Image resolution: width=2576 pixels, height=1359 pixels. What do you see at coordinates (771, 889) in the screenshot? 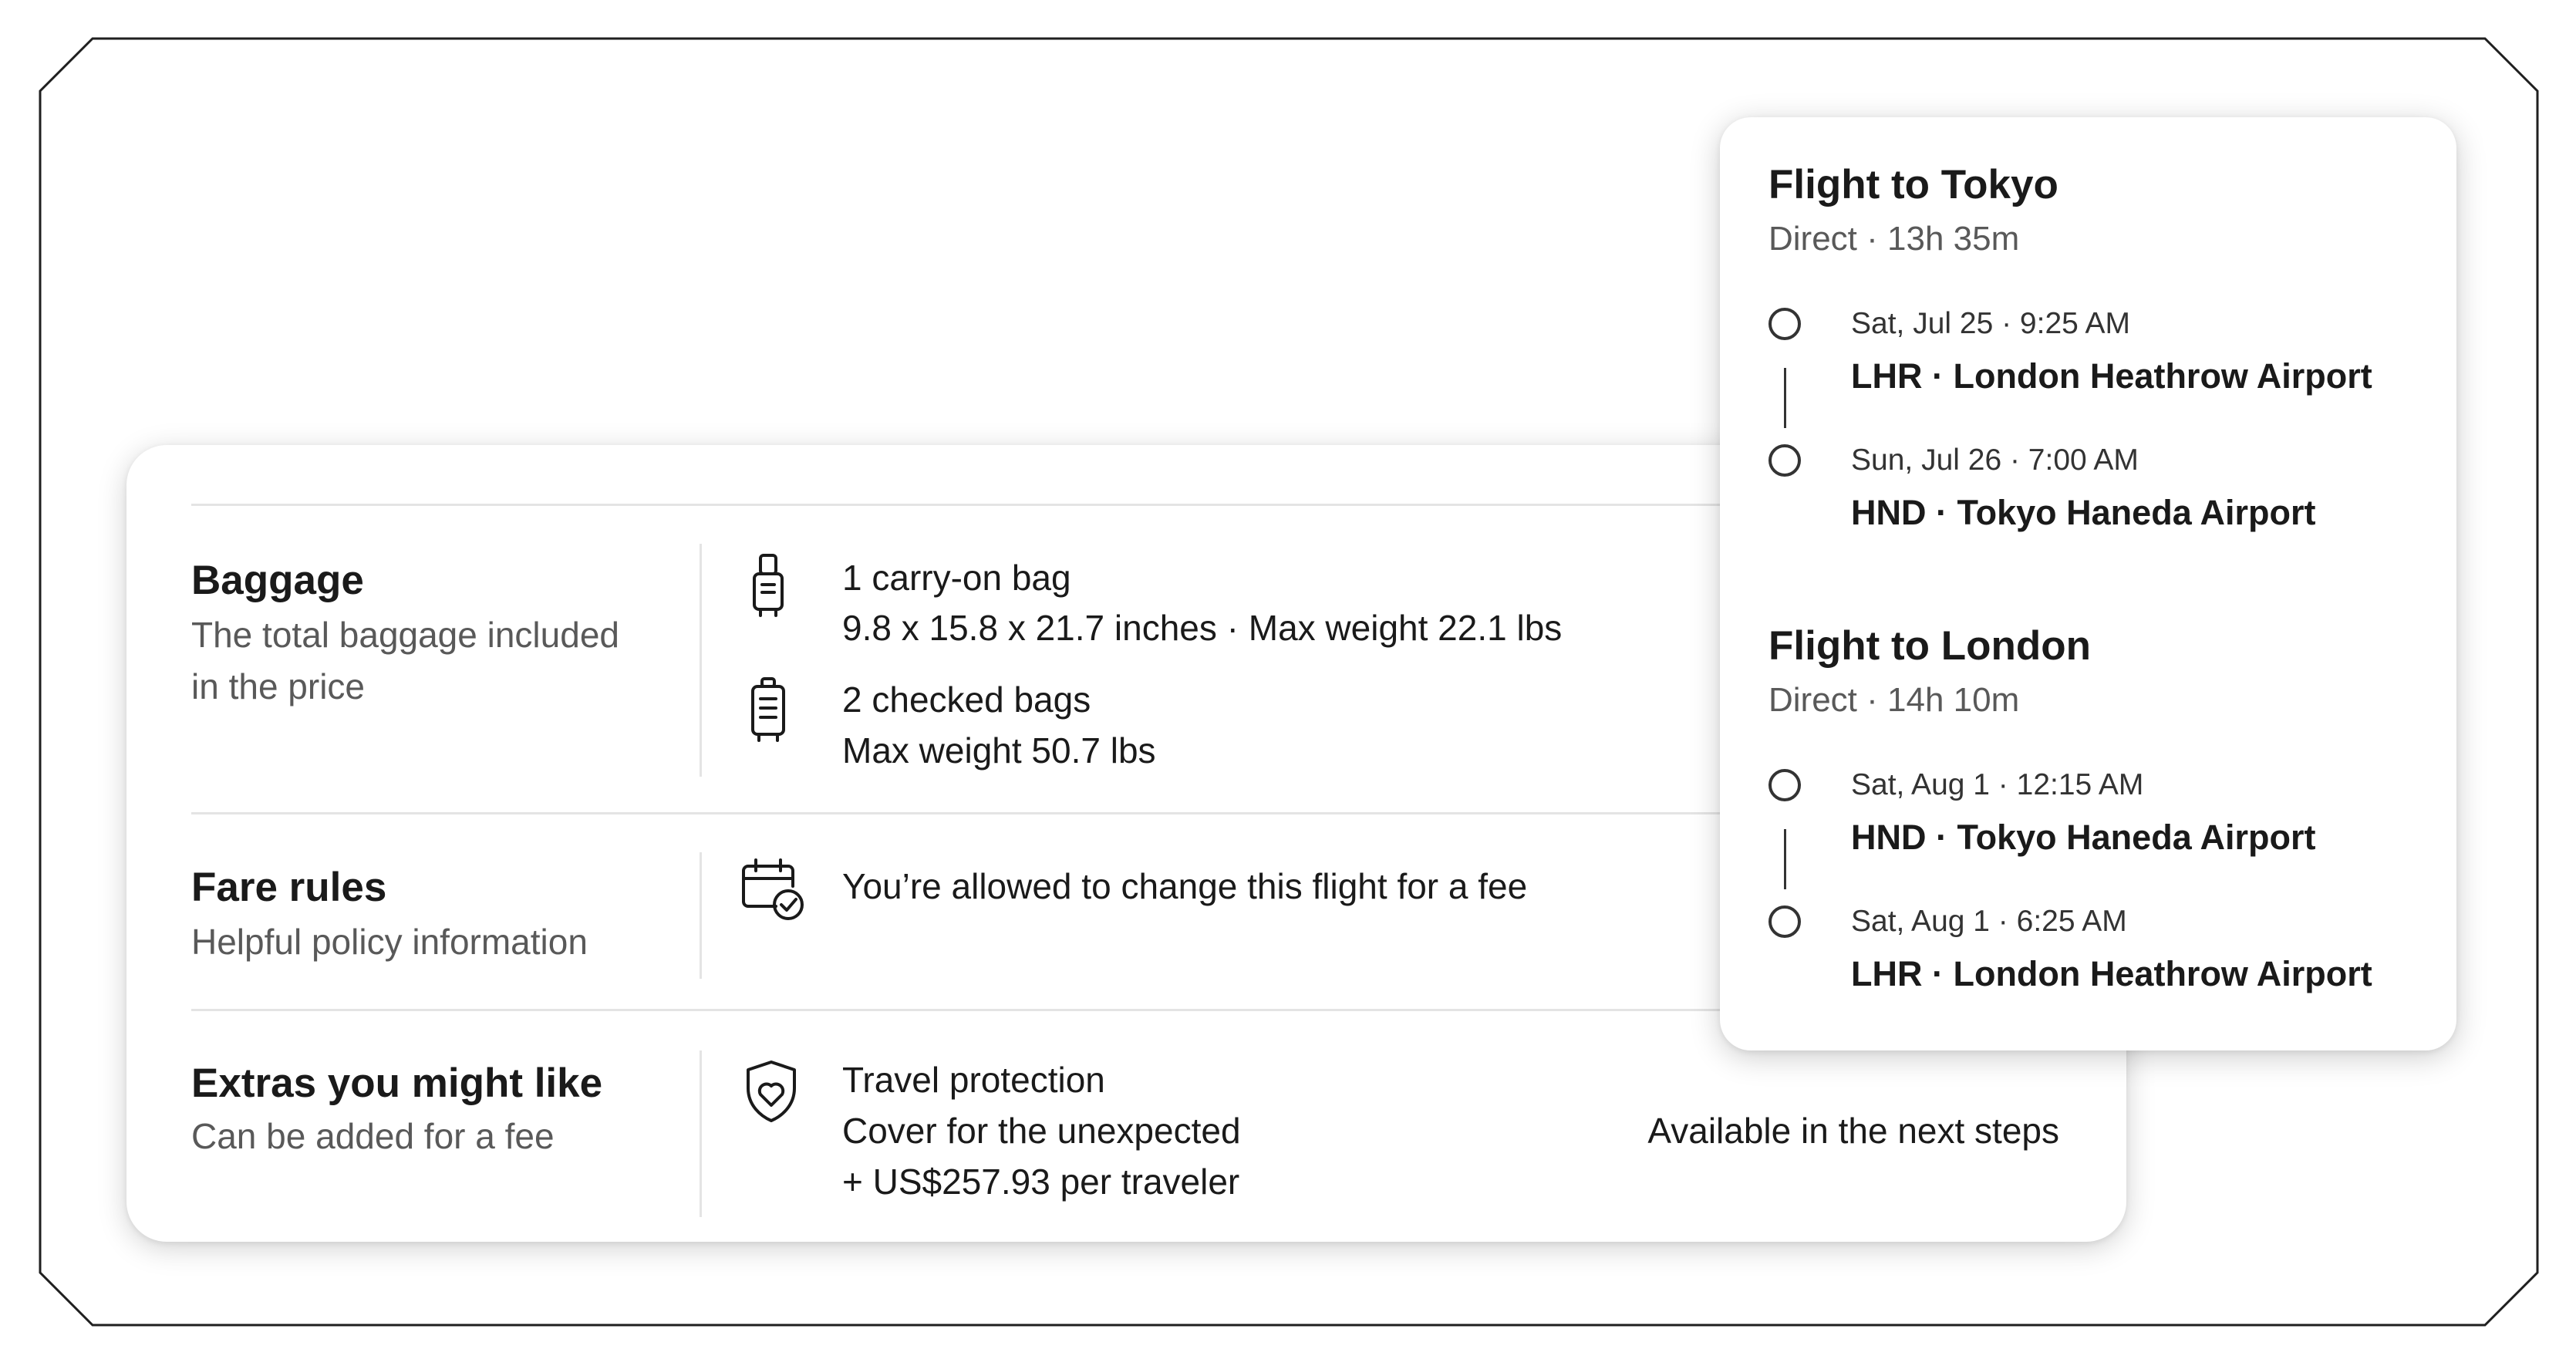
I see `calendar-check-icon` at bounding box center [771, 889].